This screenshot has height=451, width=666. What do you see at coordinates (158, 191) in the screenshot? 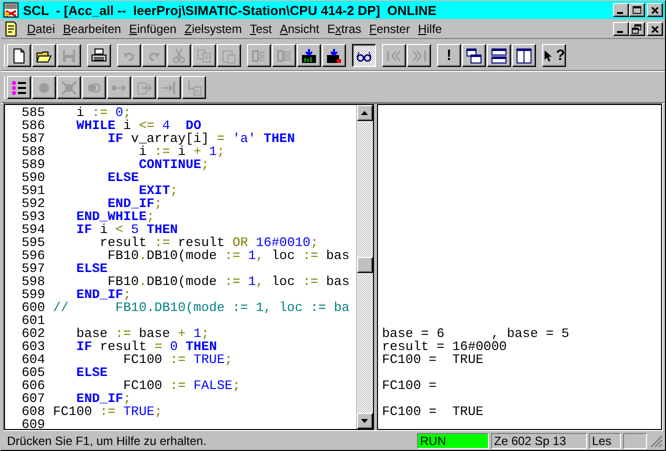
I see `code-line: EXIT;` at bounding box center [158, 191].